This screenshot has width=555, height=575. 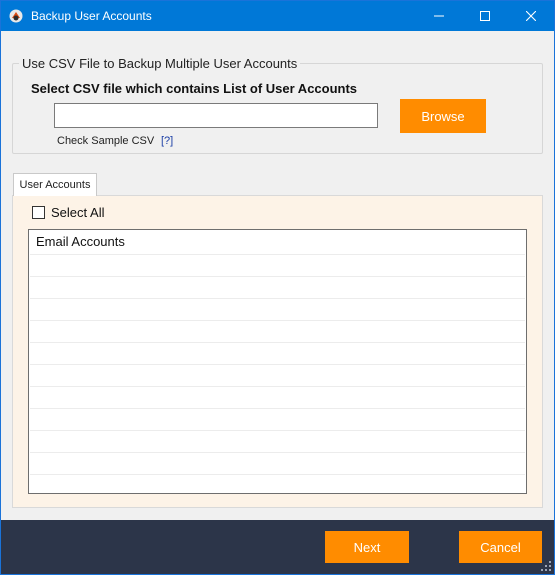 I want to click on check-sample-csv-label: Check Sample CSV, so click(x=106, y=141).